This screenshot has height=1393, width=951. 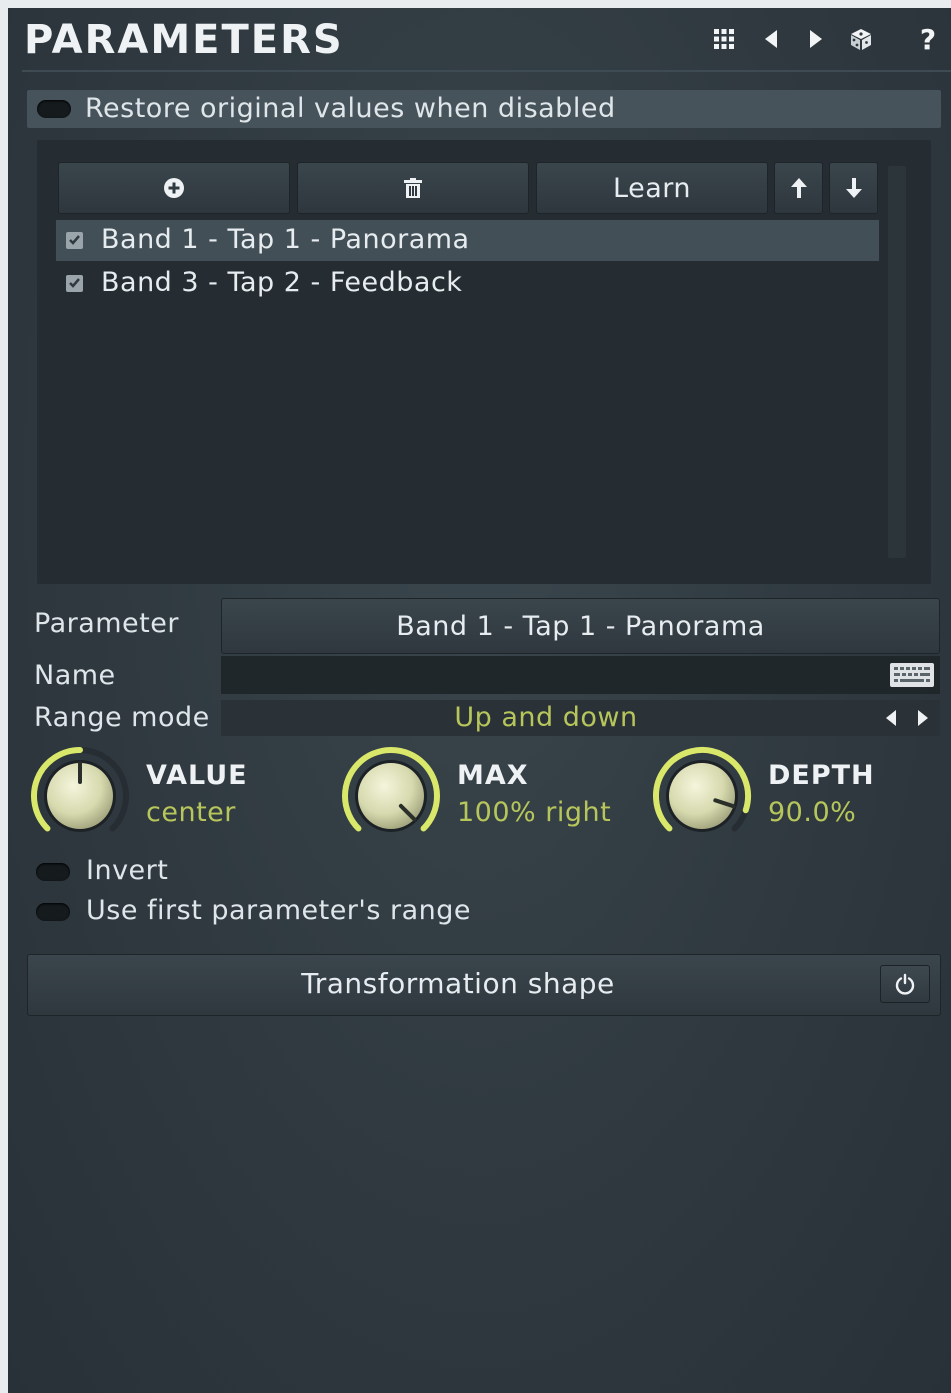 What do you see at coordinates (821, 775) in the screenshot?
I see `depth-knob-title: DEPTH` at bounding box center [821, 775].